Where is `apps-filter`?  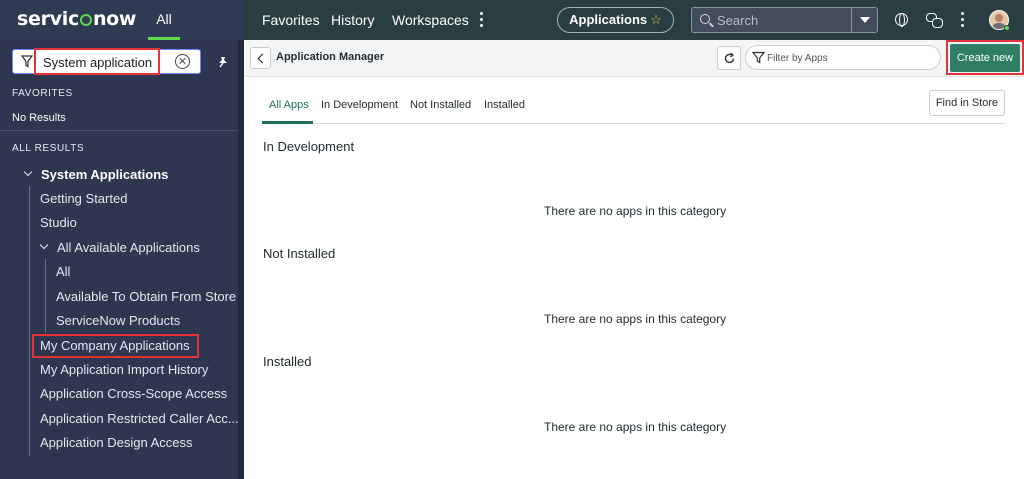 apps-filter is located at coordinates (843, 57).